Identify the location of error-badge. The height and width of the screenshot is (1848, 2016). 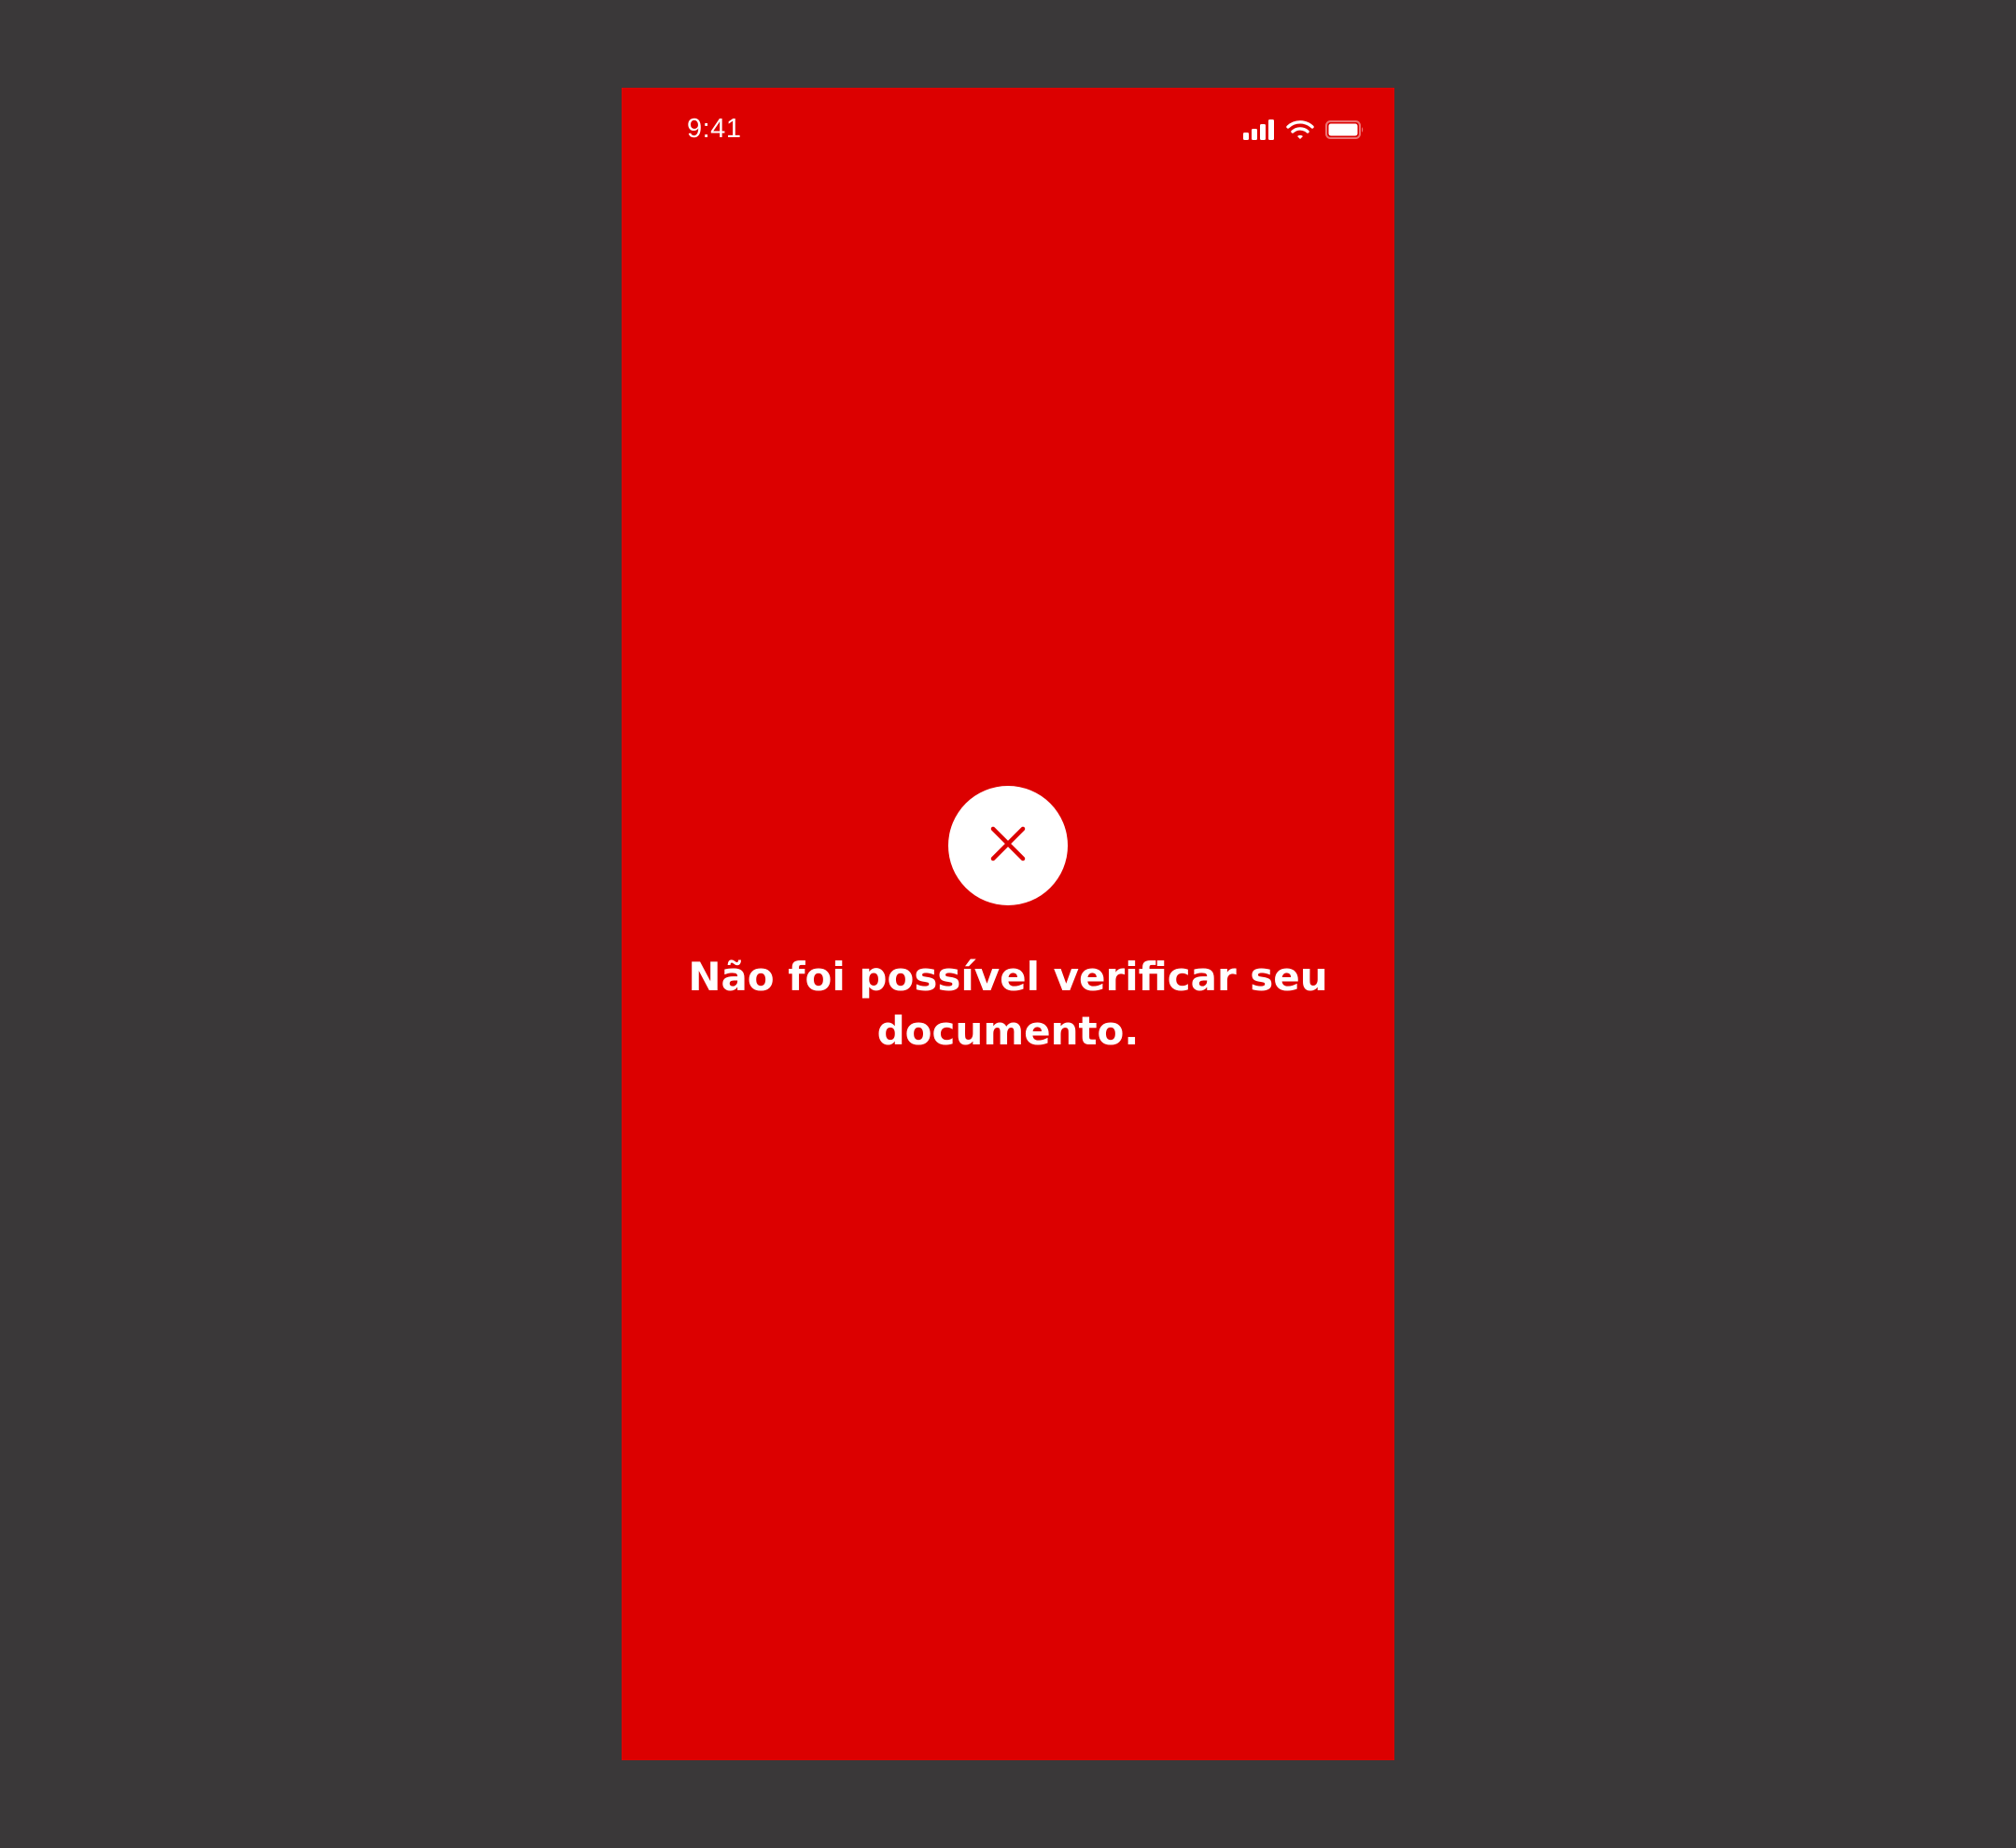
(1008, 845).